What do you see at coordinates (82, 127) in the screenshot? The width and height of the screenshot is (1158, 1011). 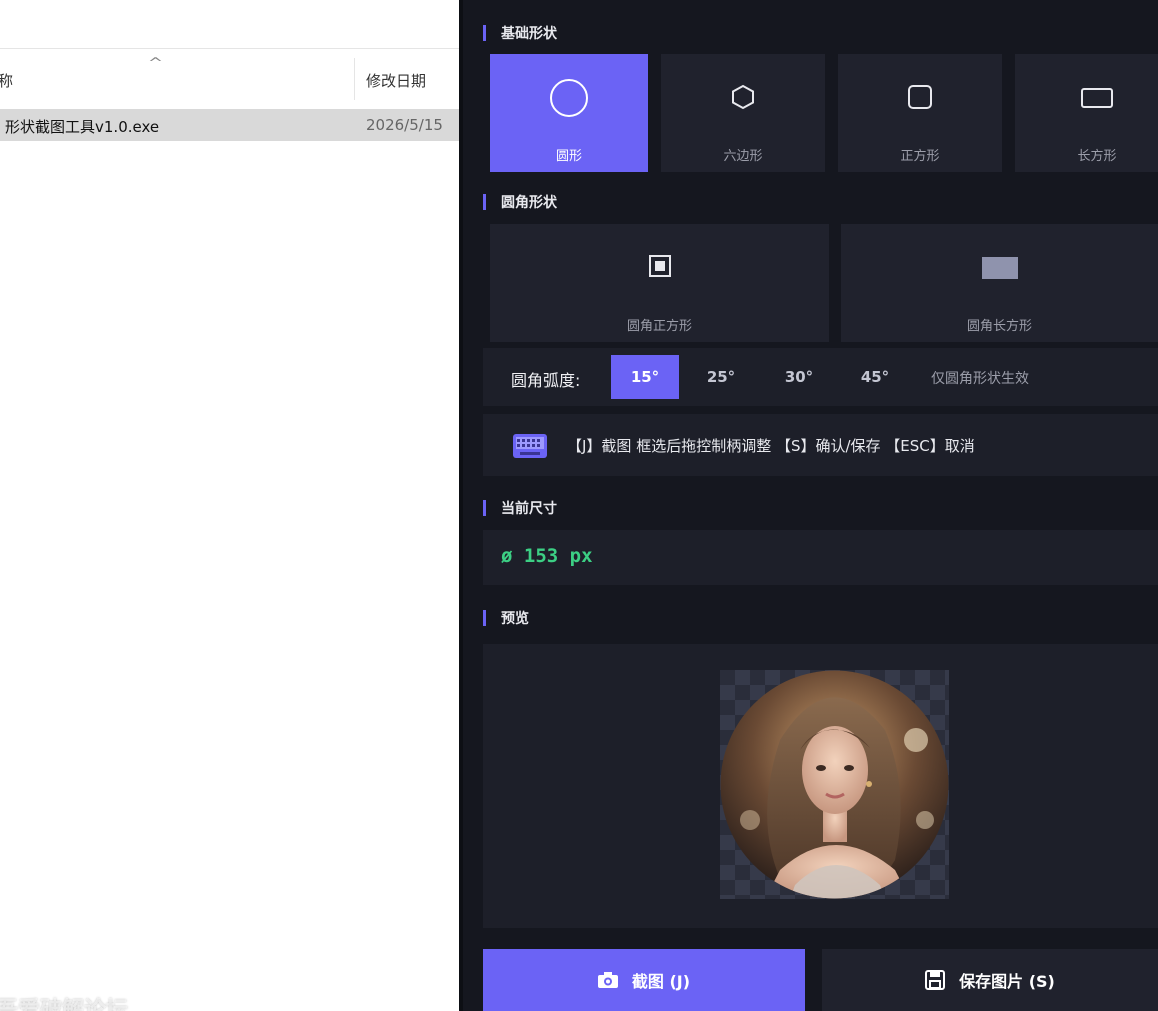 I see `file-name: 形状截图工具v1.0.exe` at bounding box center [82, 127].